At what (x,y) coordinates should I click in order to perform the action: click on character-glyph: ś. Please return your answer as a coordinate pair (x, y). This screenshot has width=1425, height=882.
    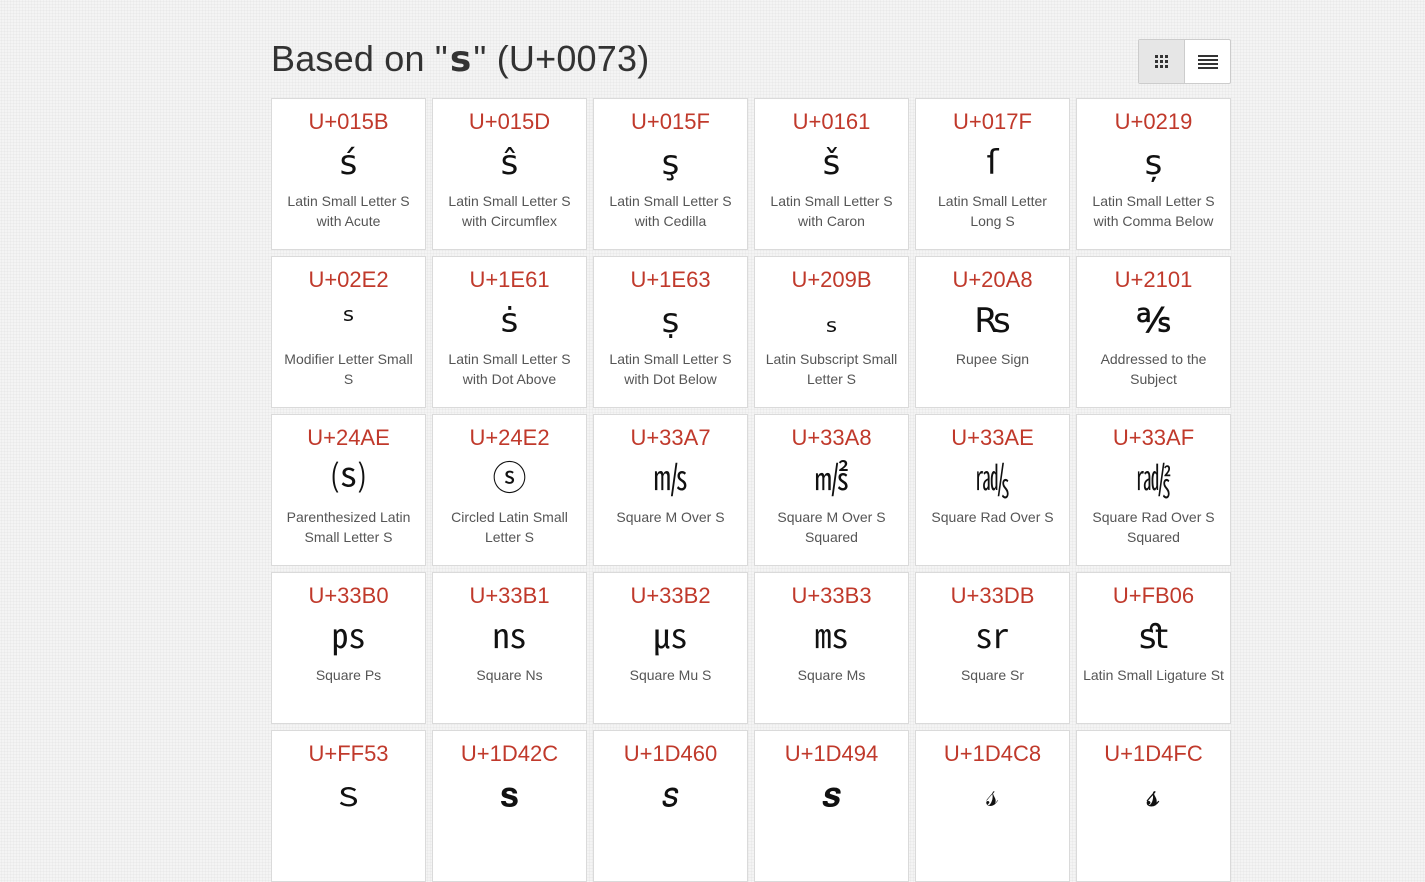
    Looking at the image, I should click on (348, 163).